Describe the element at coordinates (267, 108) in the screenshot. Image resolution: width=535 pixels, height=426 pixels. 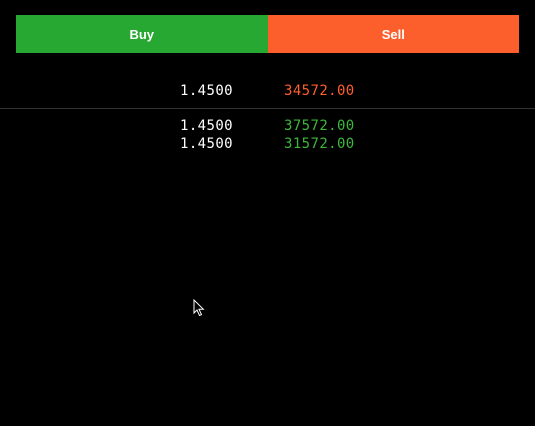
I see `spread-divider` at that location.